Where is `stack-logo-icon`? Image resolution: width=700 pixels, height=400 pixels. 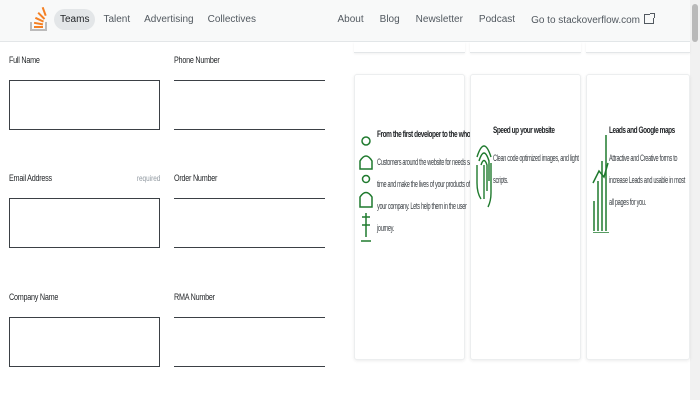 stack-logo-icon is located at coordinates (39, 20).